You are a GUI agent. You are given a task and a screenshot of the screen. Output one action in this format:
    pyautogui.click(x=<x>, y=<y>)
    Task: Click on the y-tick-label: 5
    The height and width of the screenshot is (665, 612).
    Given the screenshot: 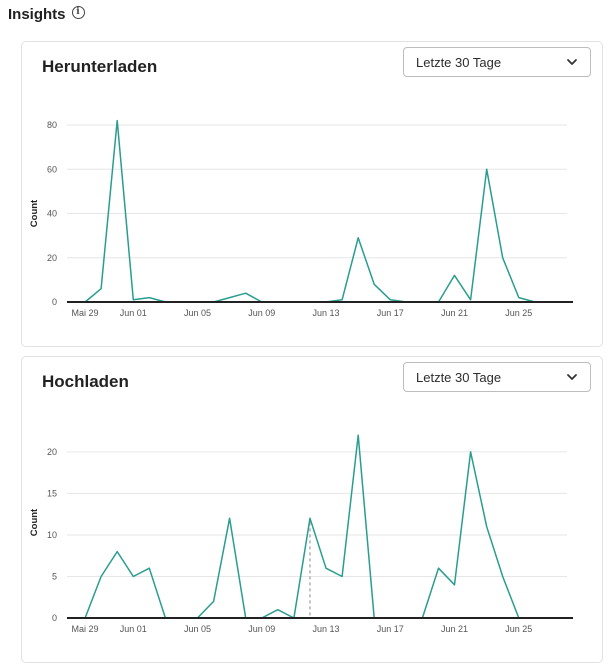 What is the action you would take?
    pyautogui.click(x=54, y=576)
    